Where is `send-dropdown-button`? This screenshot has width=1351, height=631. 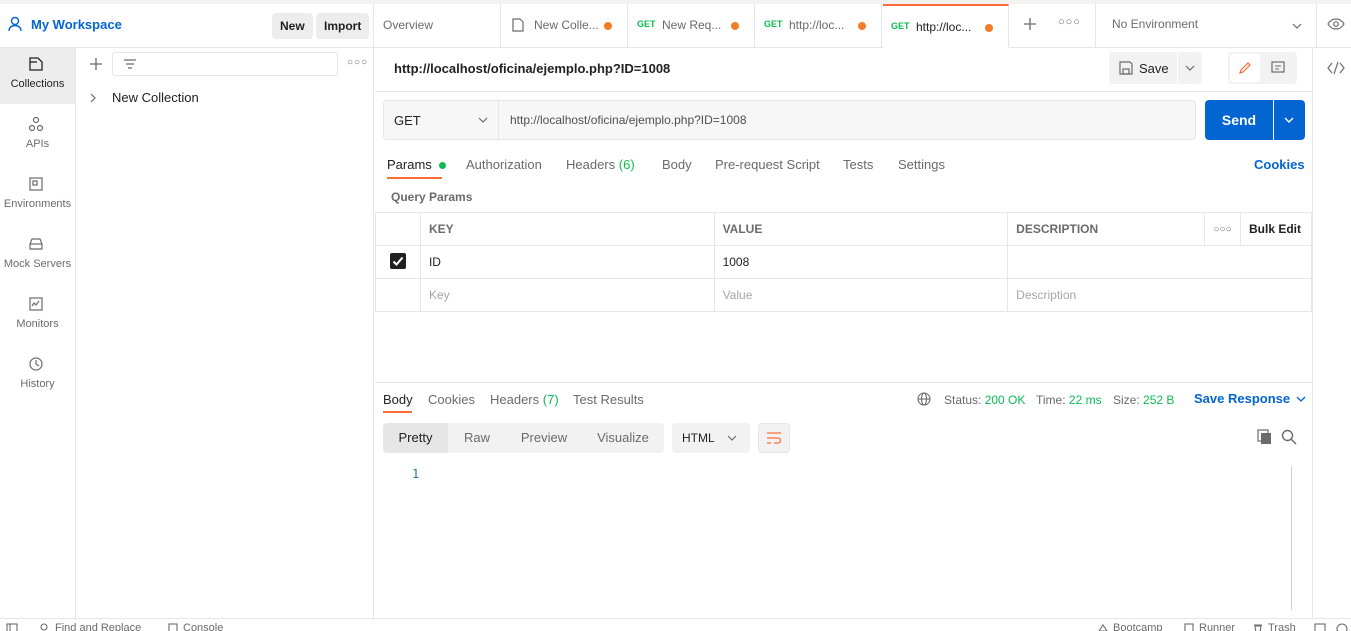
send-dropdown-button is located at coordinates (1289, 120).